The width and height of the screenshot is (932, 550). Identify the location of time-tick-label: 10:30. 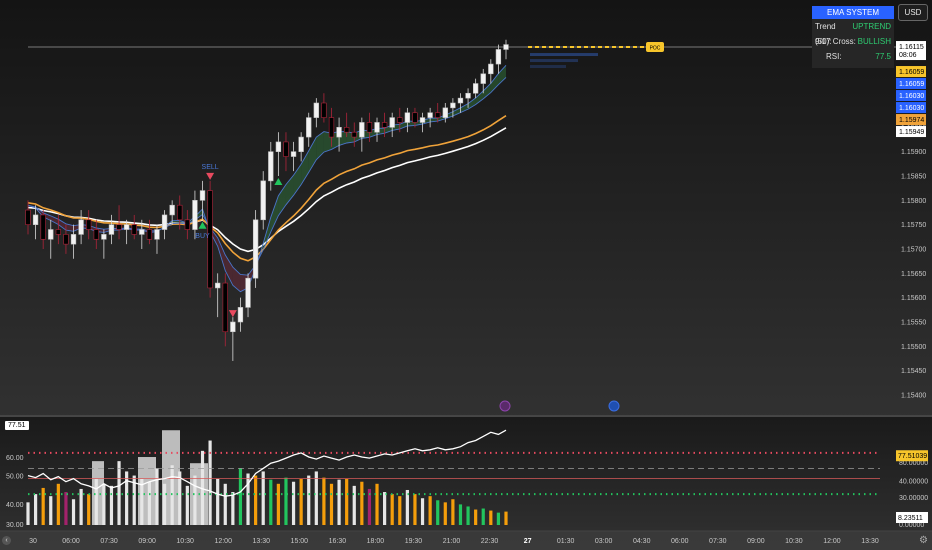
(185, 541).